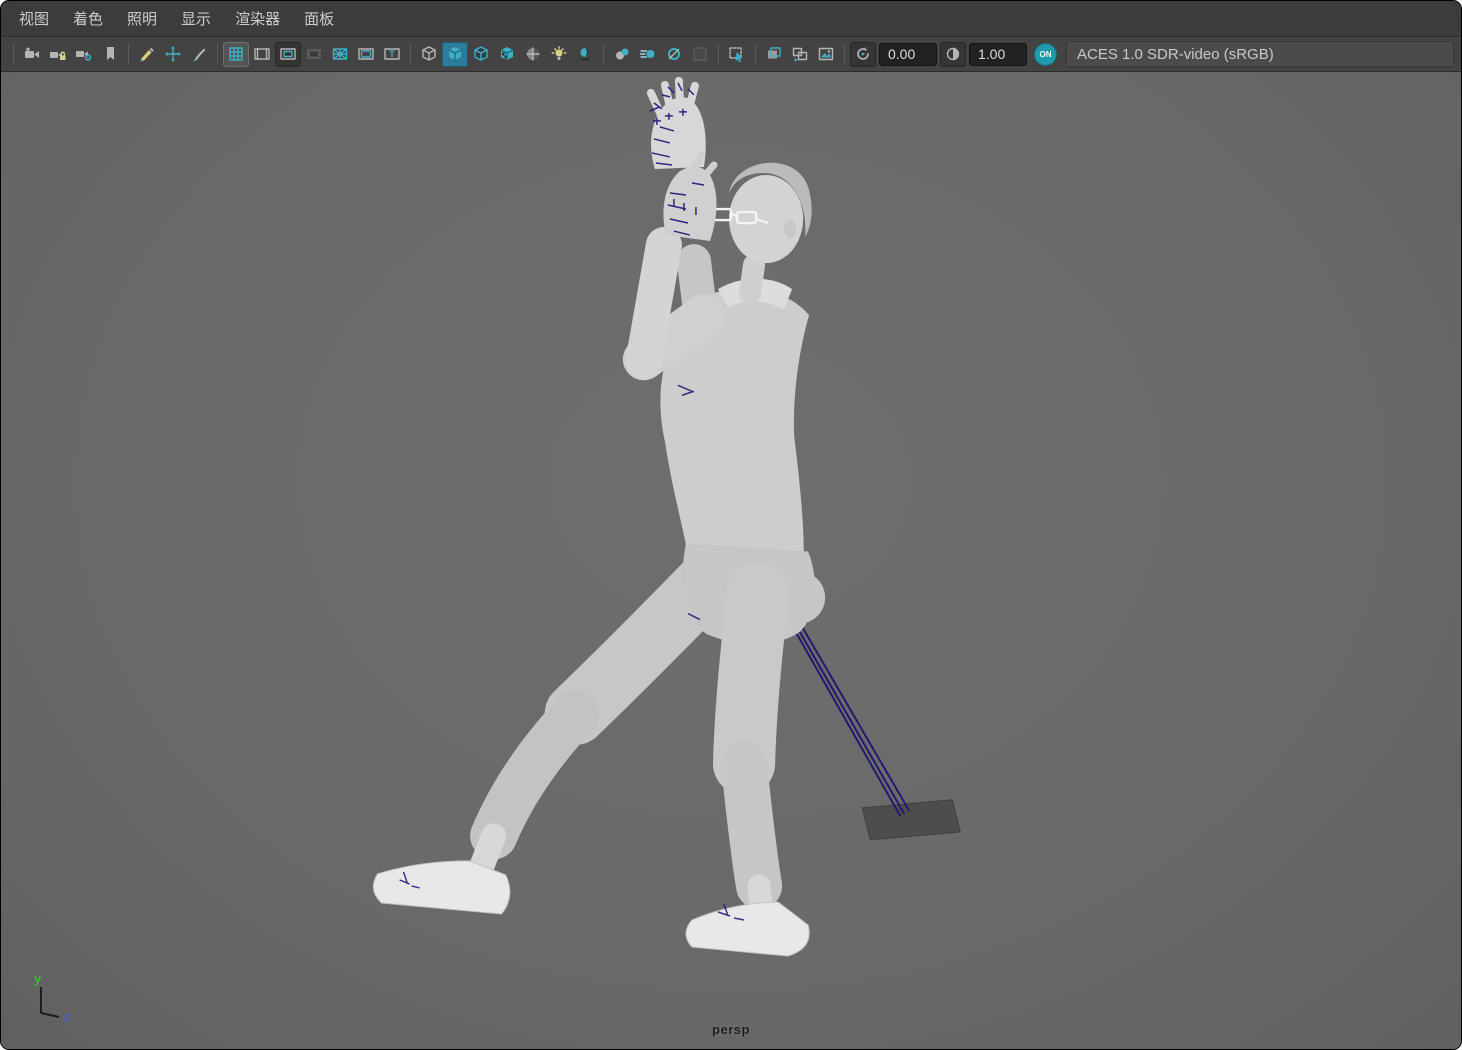 This screenshot has width=1462, height=1050. I want to click on film-gate-button, so click(262, 54).